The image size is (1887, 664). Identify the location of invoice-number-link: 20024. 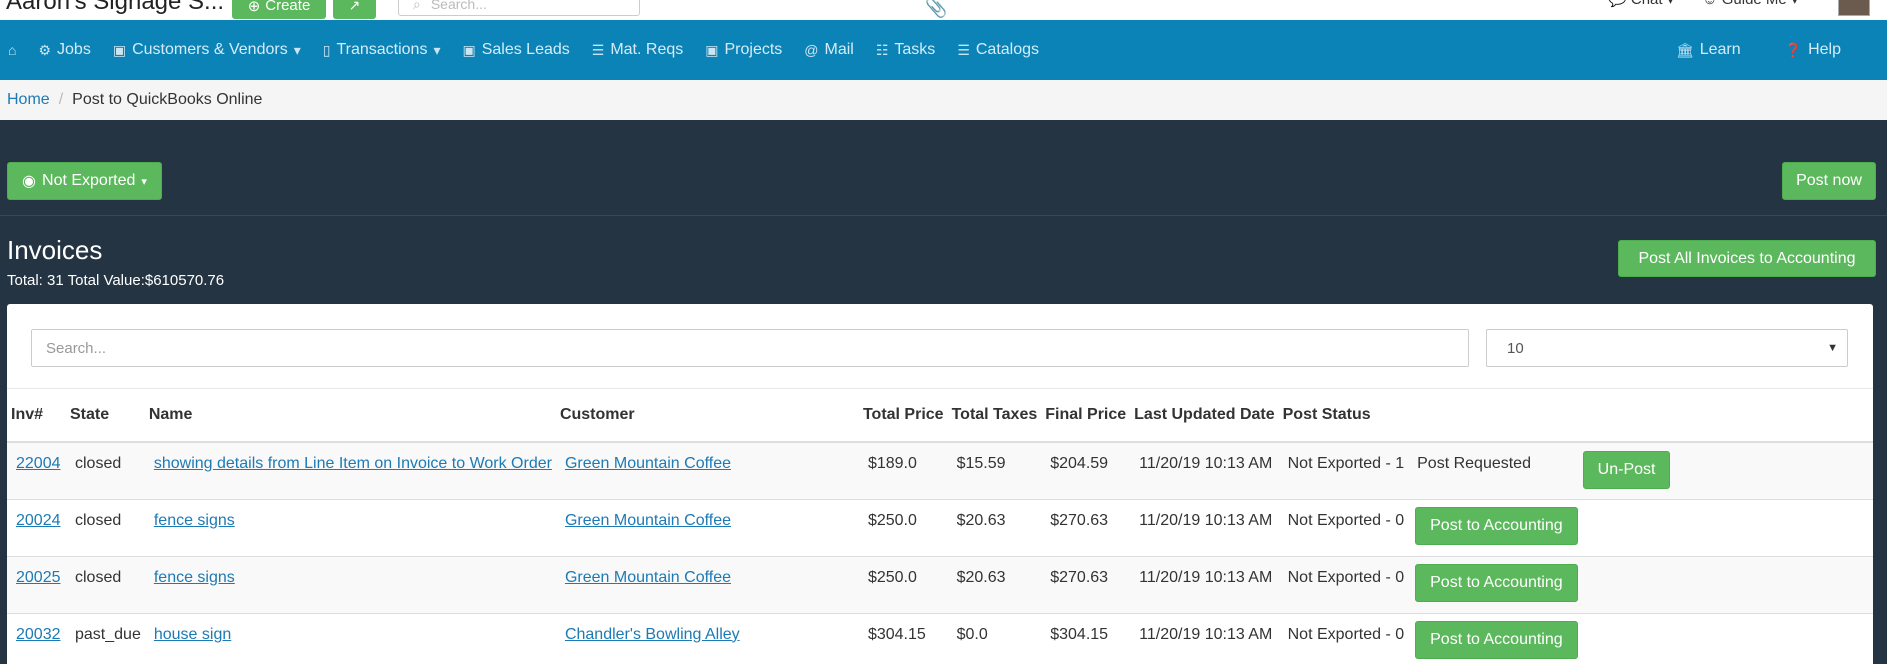
(38, 520).